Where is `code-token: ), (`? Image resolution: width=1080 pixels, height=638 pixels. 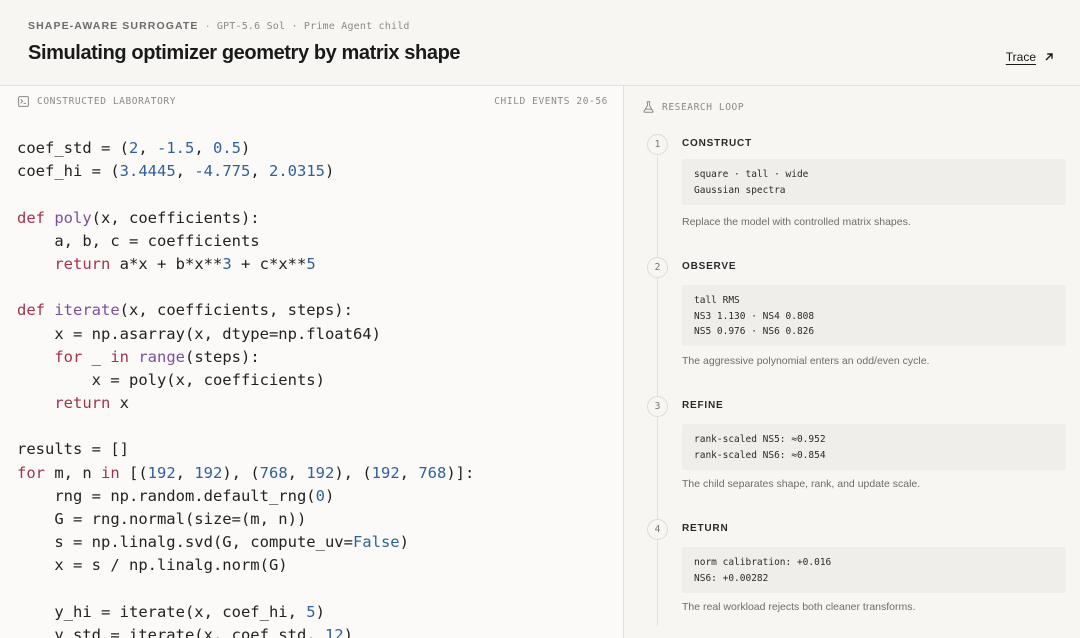 code-token: ), ( is located at coordinates (353, 472).